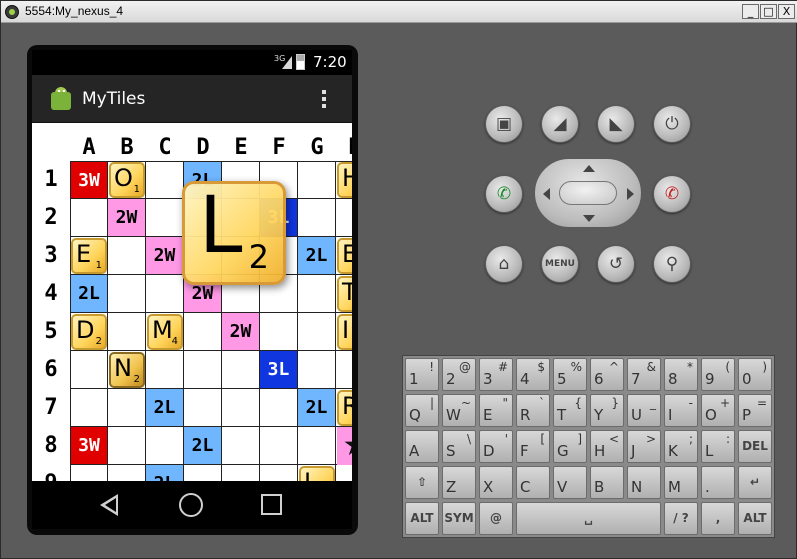  I want to click on key-t: T{, so click(570, 410).